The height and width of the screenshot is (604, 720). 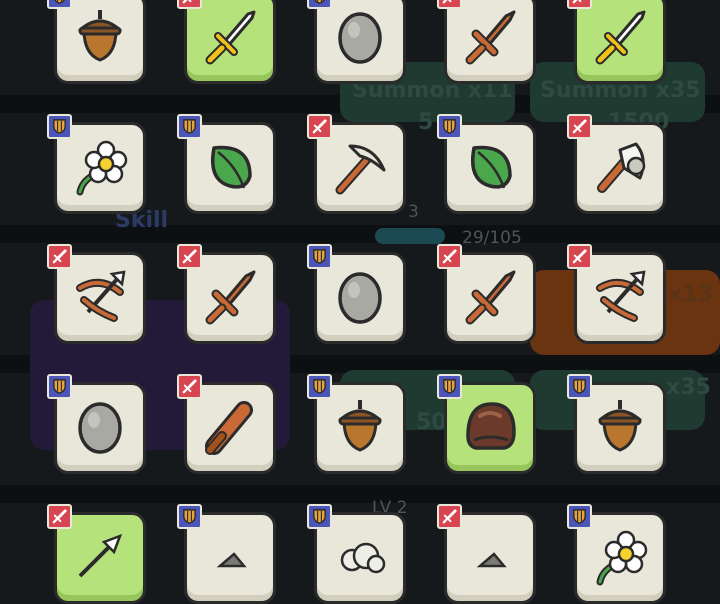 I want to click on helmet-icon, so click(x=490, y=426).